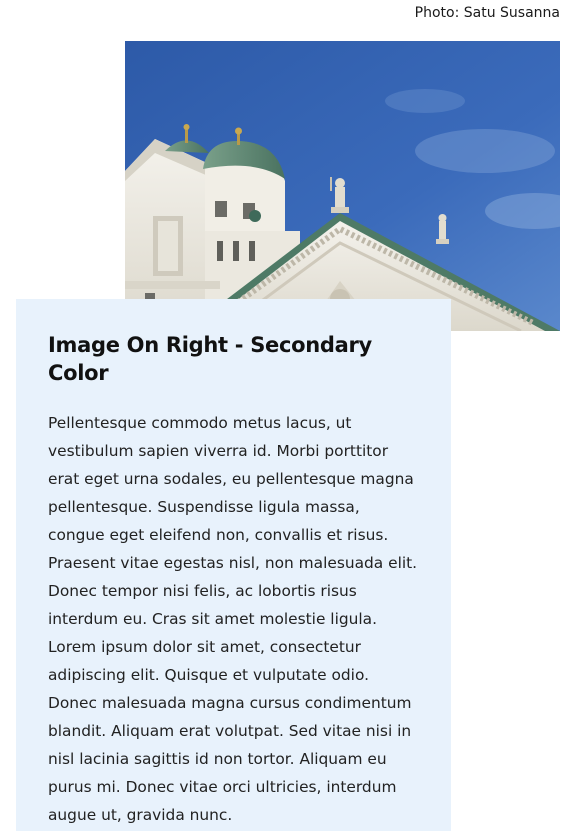 The image size is (576, 831). I want to click on card-title: Image On Right - Secondary Color, so click(210, 359).